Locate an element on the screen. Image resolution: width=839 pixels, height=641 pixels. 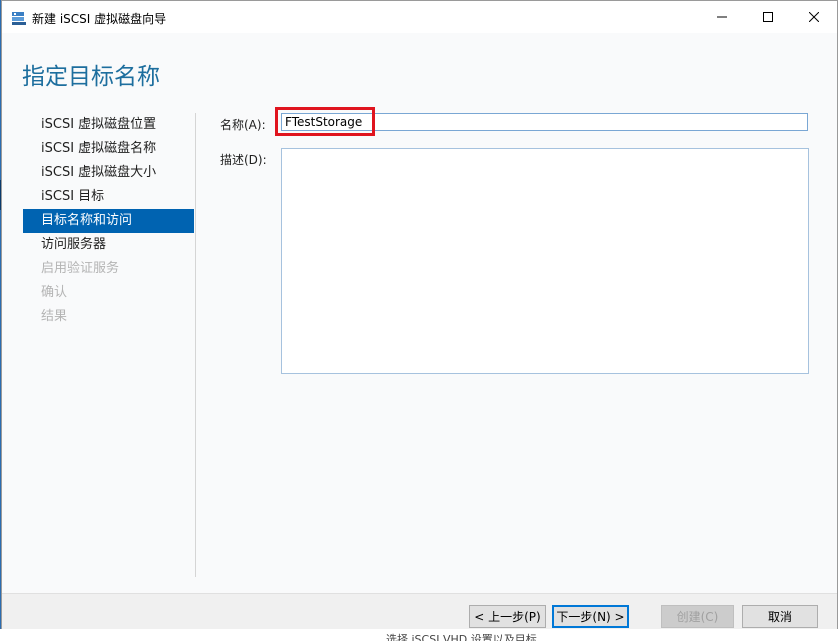
cancel-button: 取消 is located at coordinates (780, 616).